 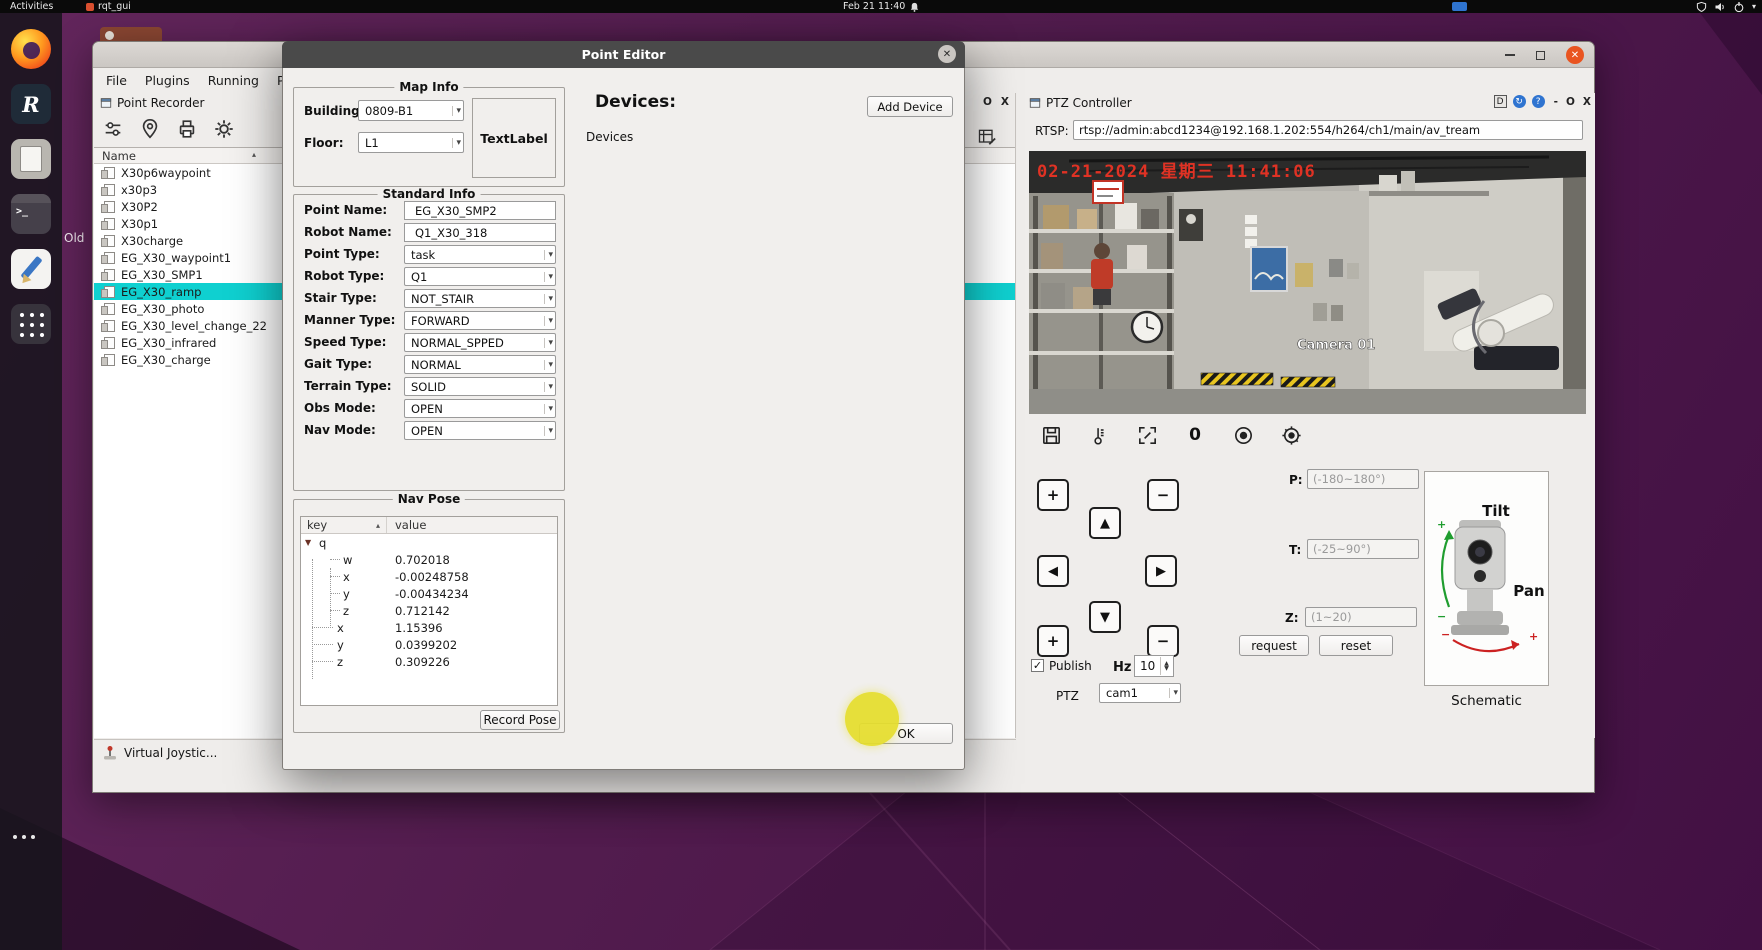 I want to click on show-apps-icon, so click(x=31, y=324).